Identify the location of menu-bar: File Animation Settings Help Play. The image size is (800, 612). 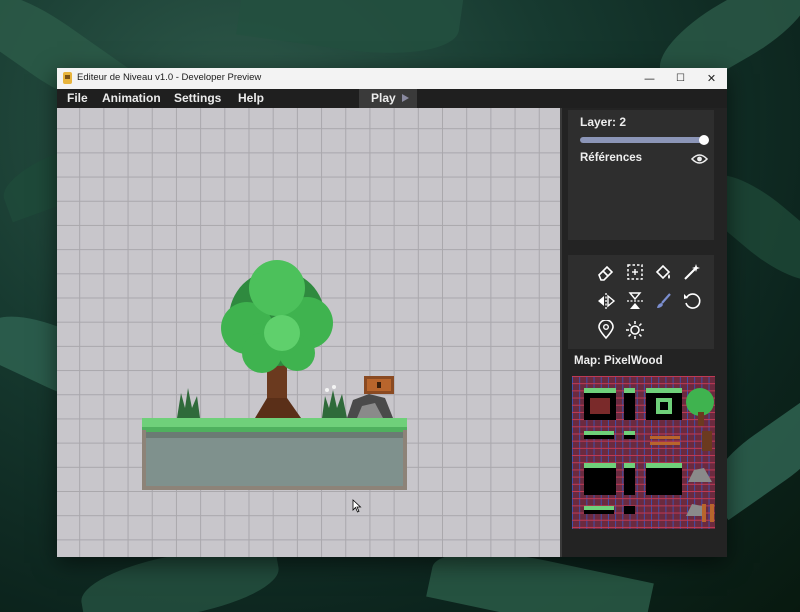
(392, 98).